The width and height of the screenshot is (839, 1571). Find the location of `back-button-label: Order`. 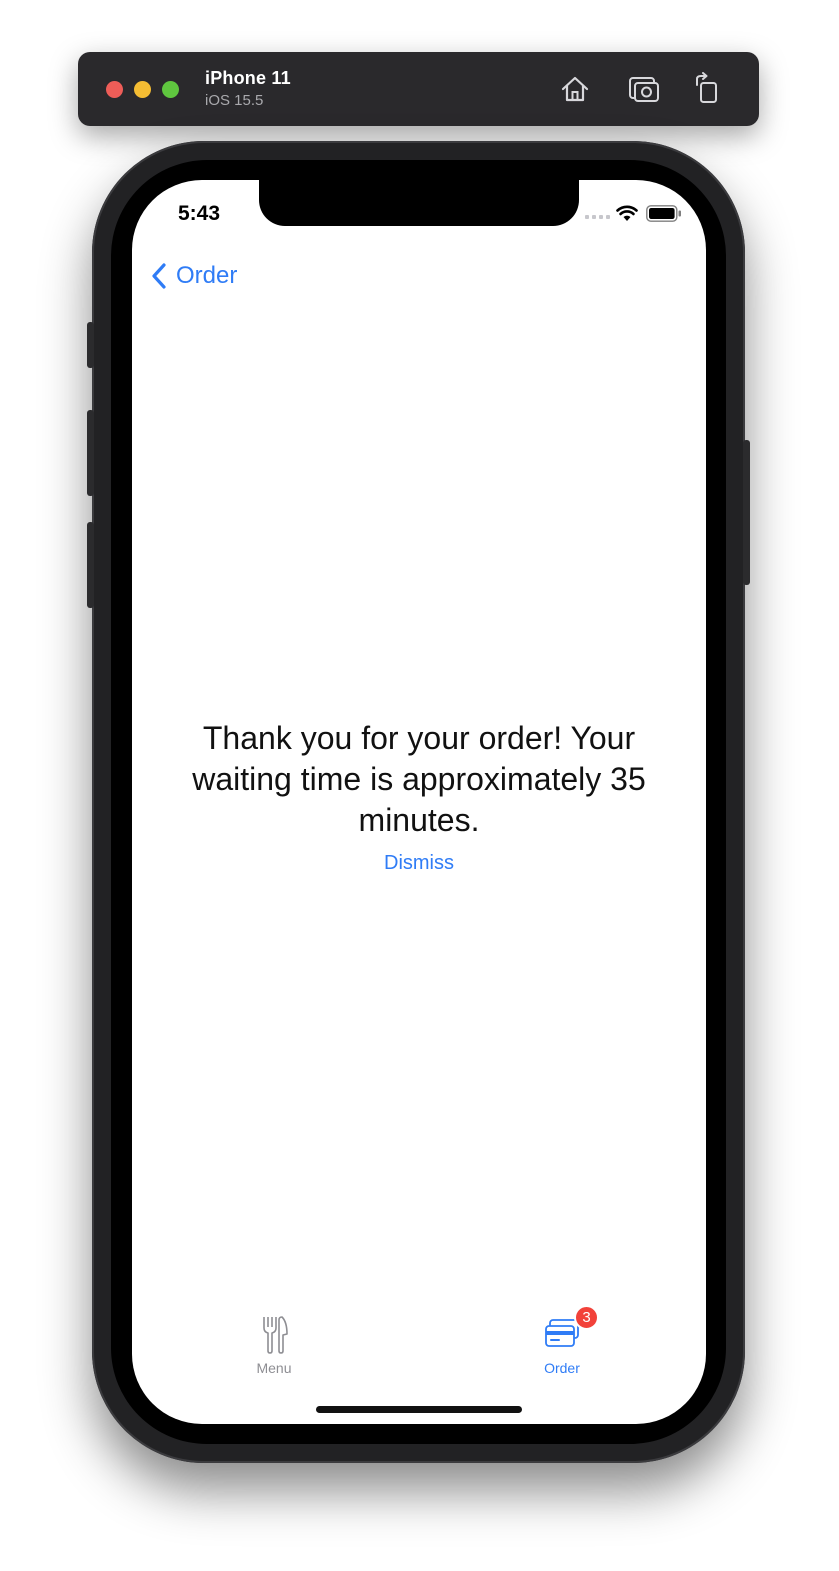

back-button-label: Order is located at coordinates (207, 275).